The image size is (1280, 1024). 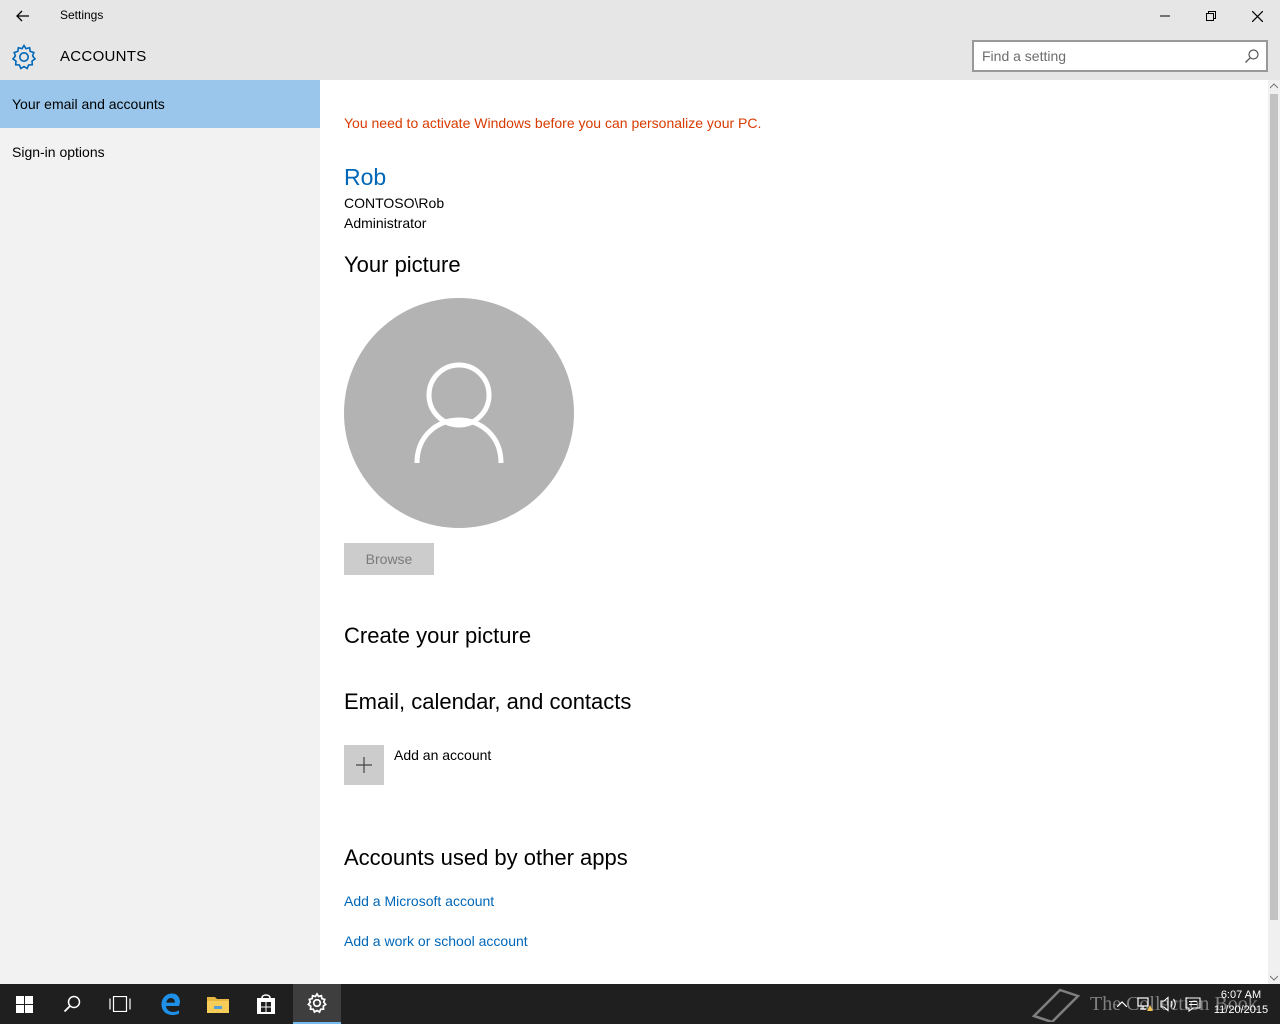 I want to click on sidebar-item-email-accounts: Your email and accounts, so click(x=160, y=104).